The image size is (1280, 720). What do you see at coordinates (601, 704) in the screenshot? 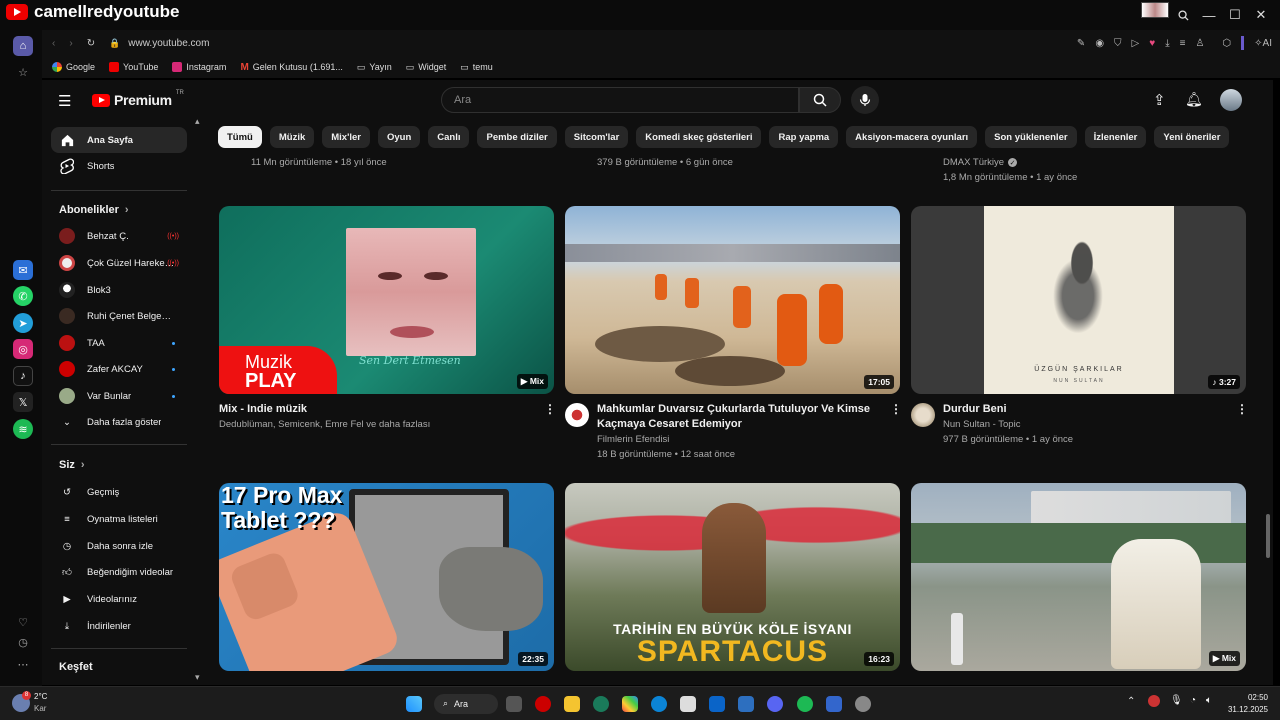
I see `xbox-icon` at bounding box center [601, 704].